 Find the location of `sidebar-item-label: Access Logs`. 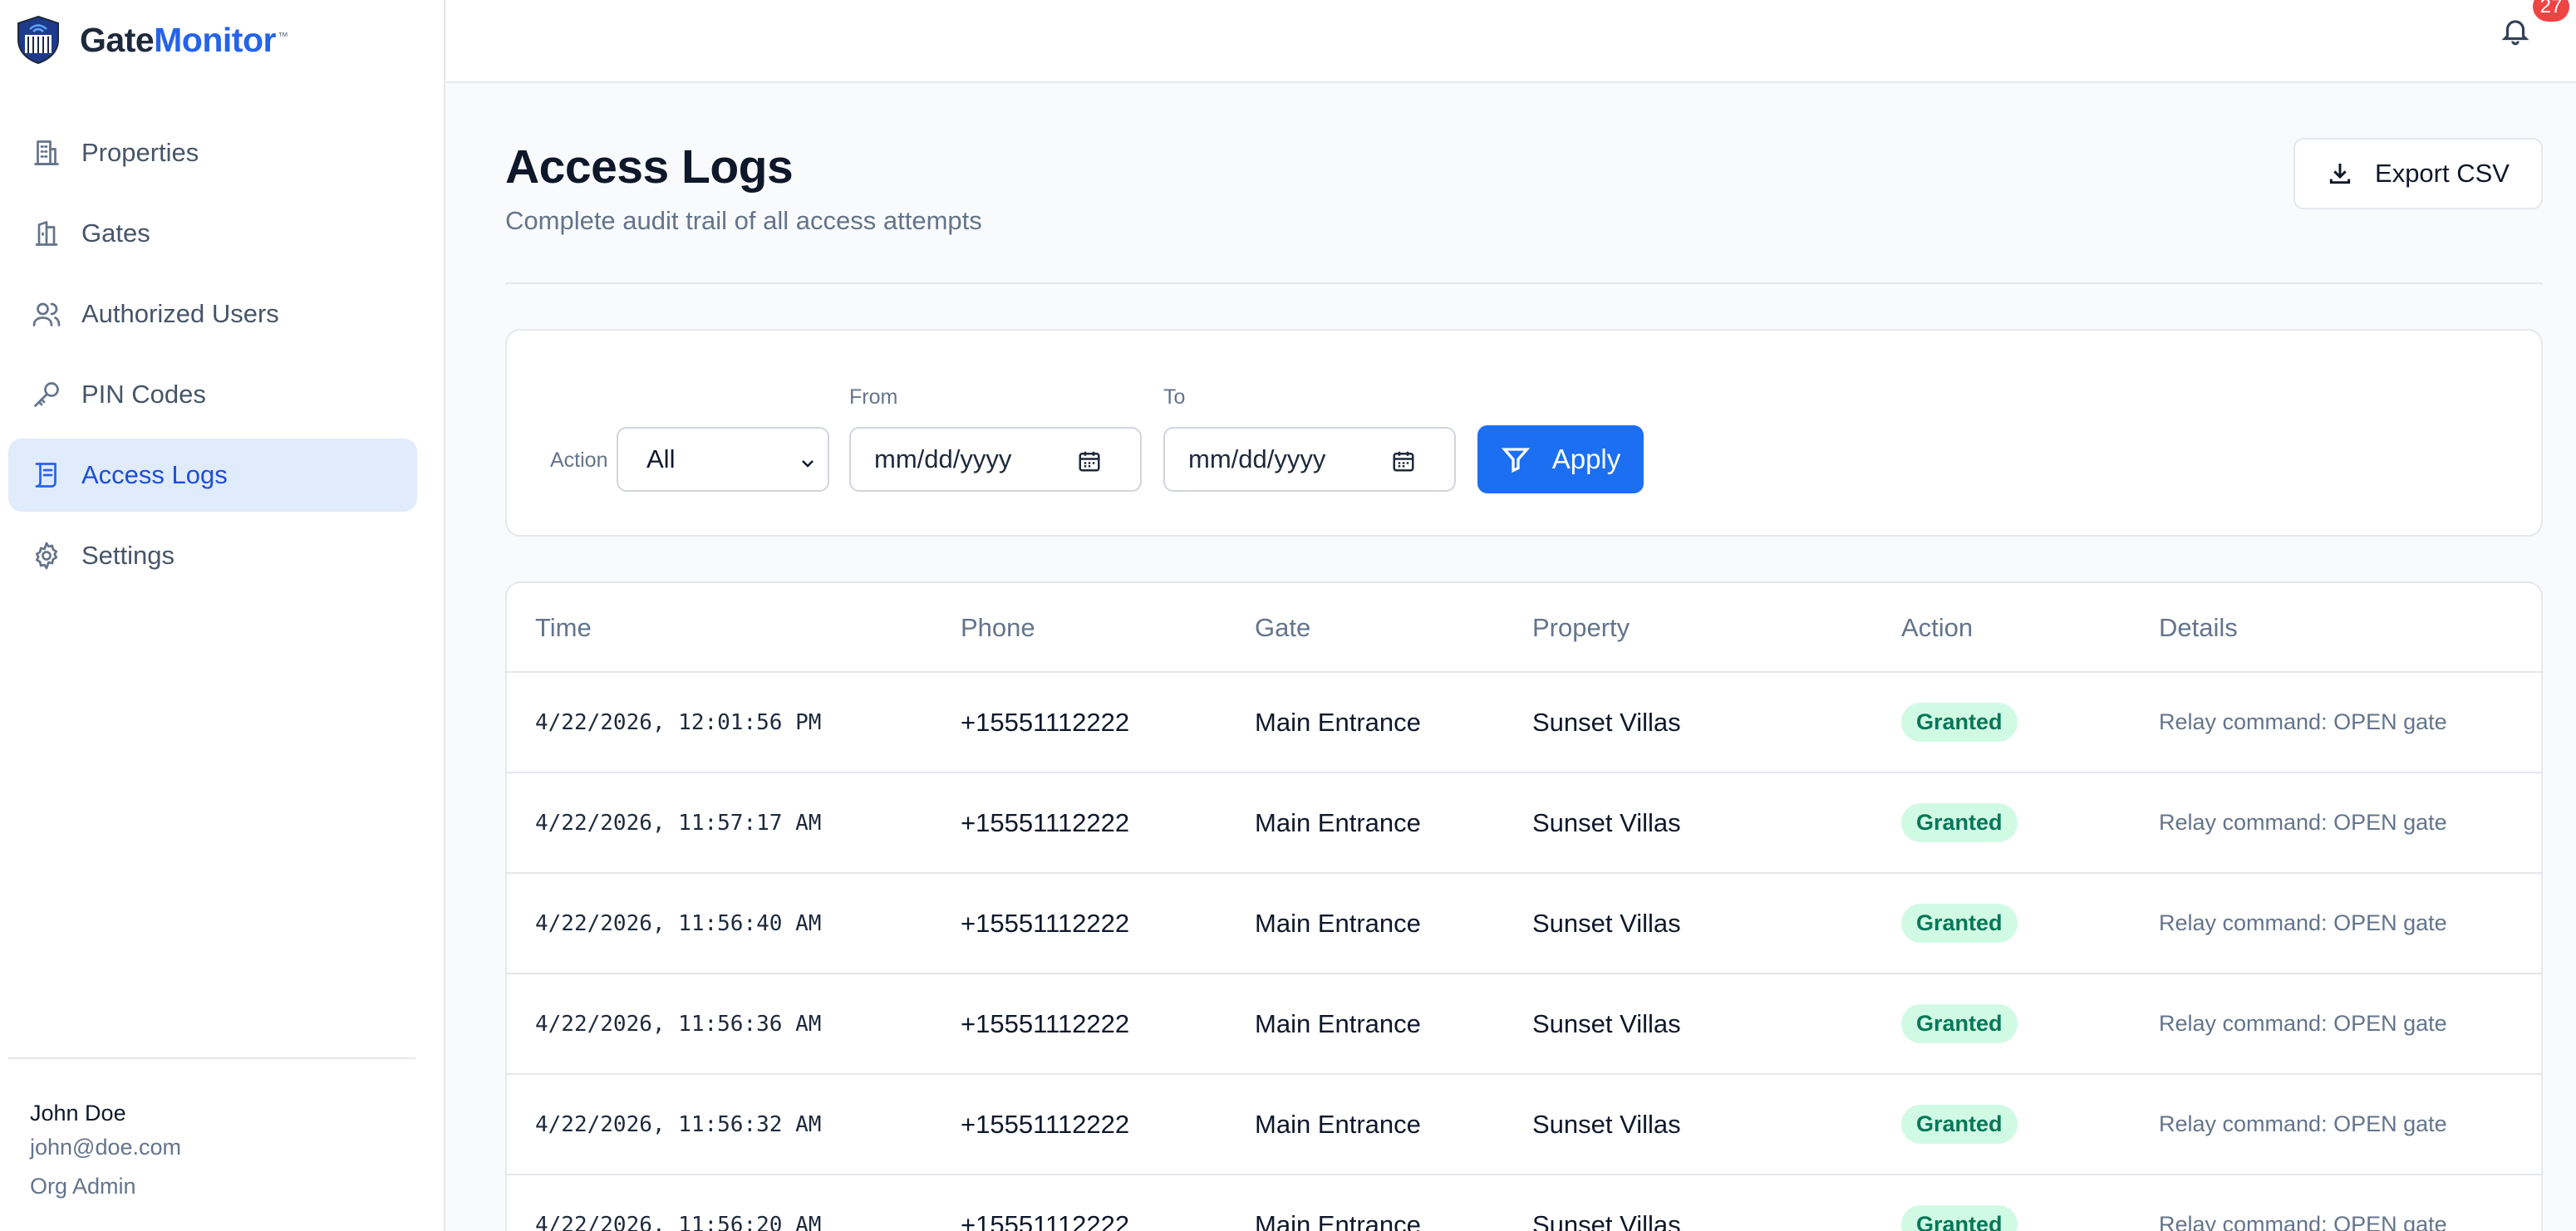

sidebar-item-label: Access Logs is located at coordinates (154, 475).